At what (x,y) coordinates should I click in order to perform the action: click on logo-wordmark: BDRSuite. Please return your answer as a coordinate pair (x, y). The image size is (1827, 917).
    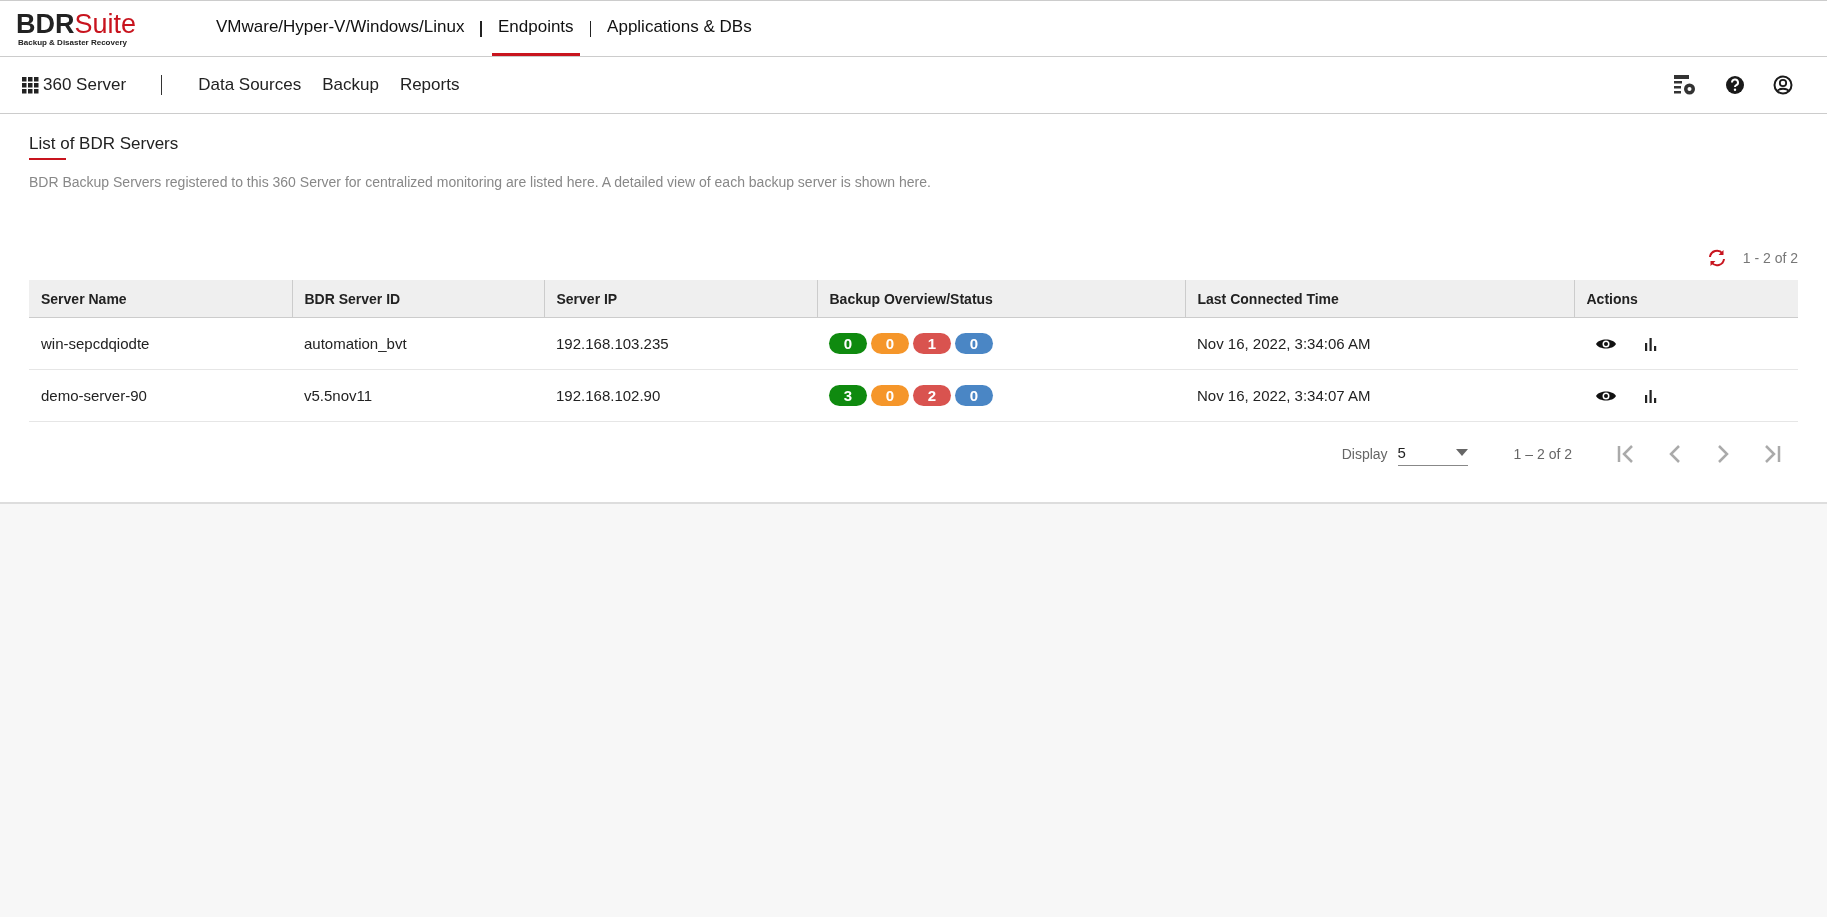
    Looking at the image, I should click on (77, 24).